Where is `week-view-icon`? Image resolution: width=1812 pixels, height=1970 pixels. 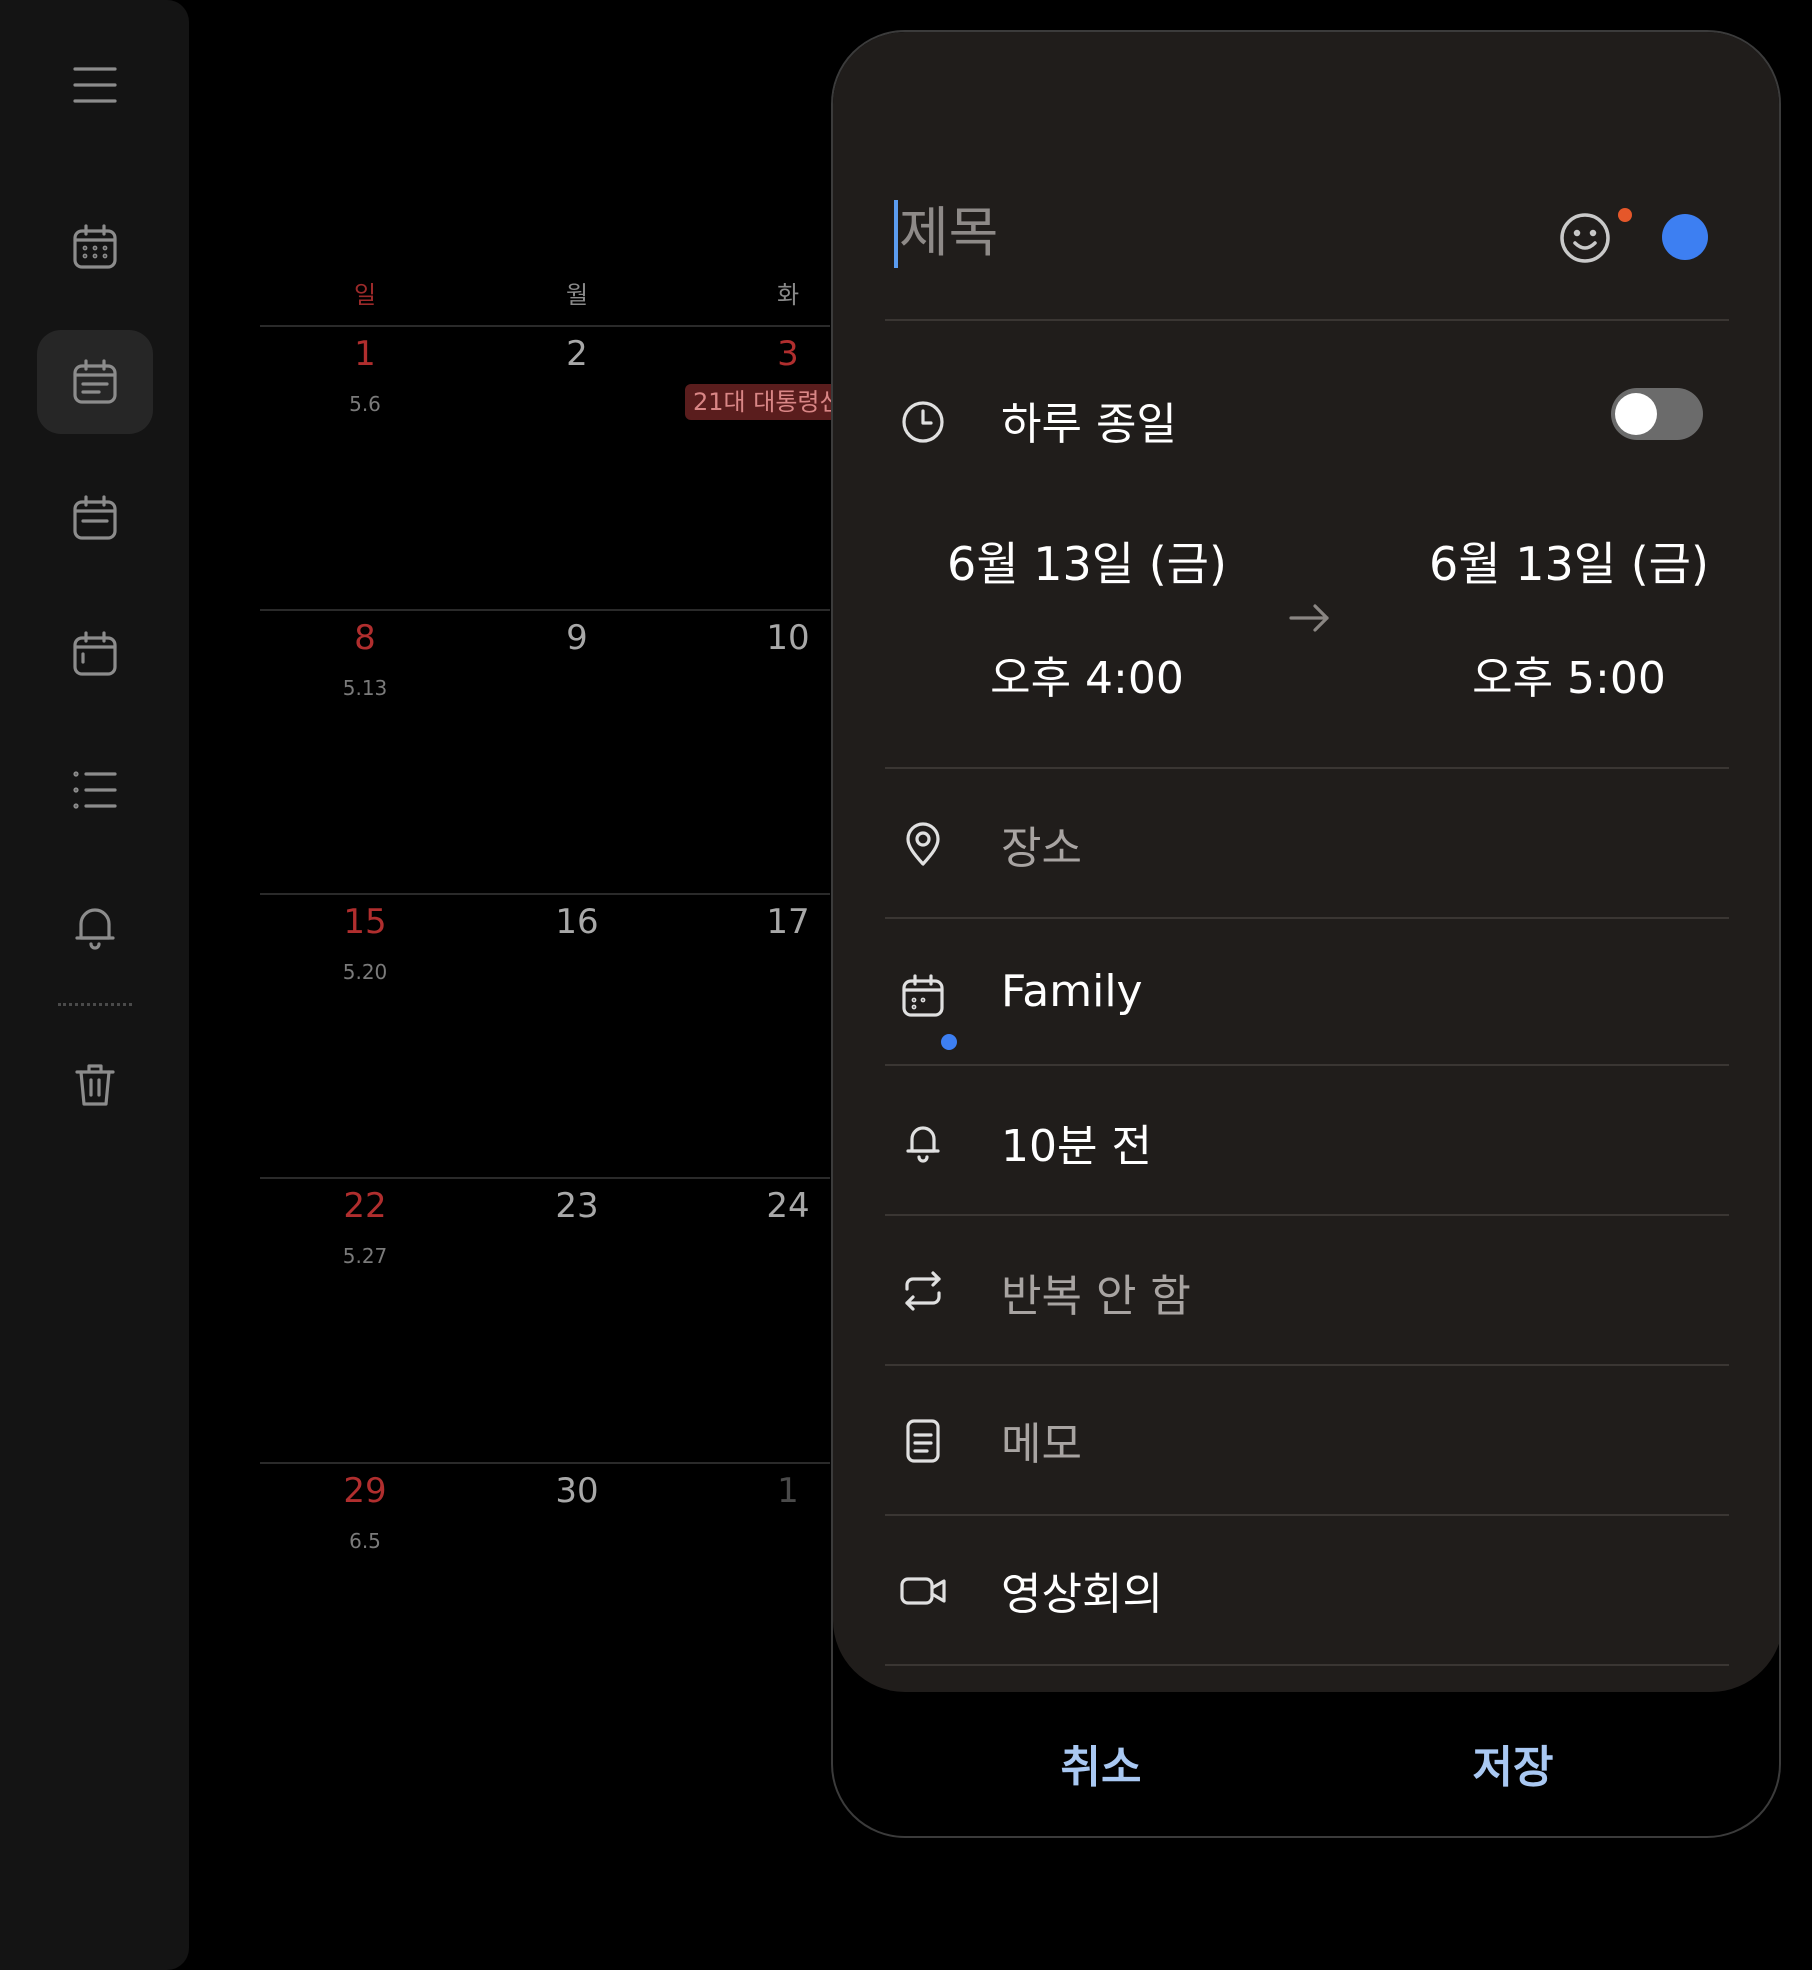
week-view-icon is located at coordinates (95, 381).